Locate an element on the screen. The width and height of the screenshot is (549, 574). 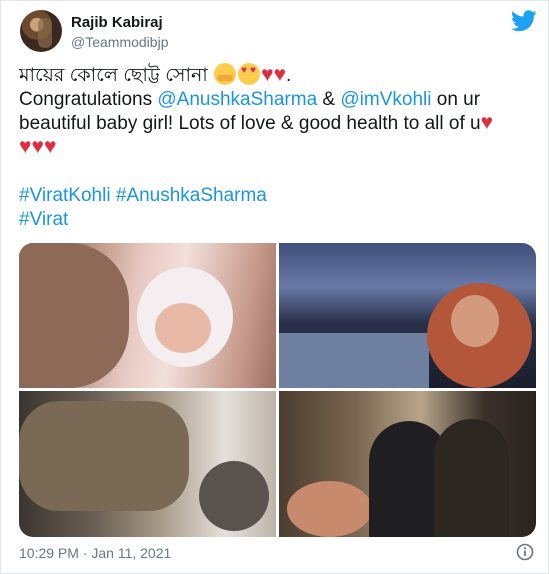
bengali-caption: মায়ের কোলে ছোট্ট সোনা is located at coordinates (113, 75).